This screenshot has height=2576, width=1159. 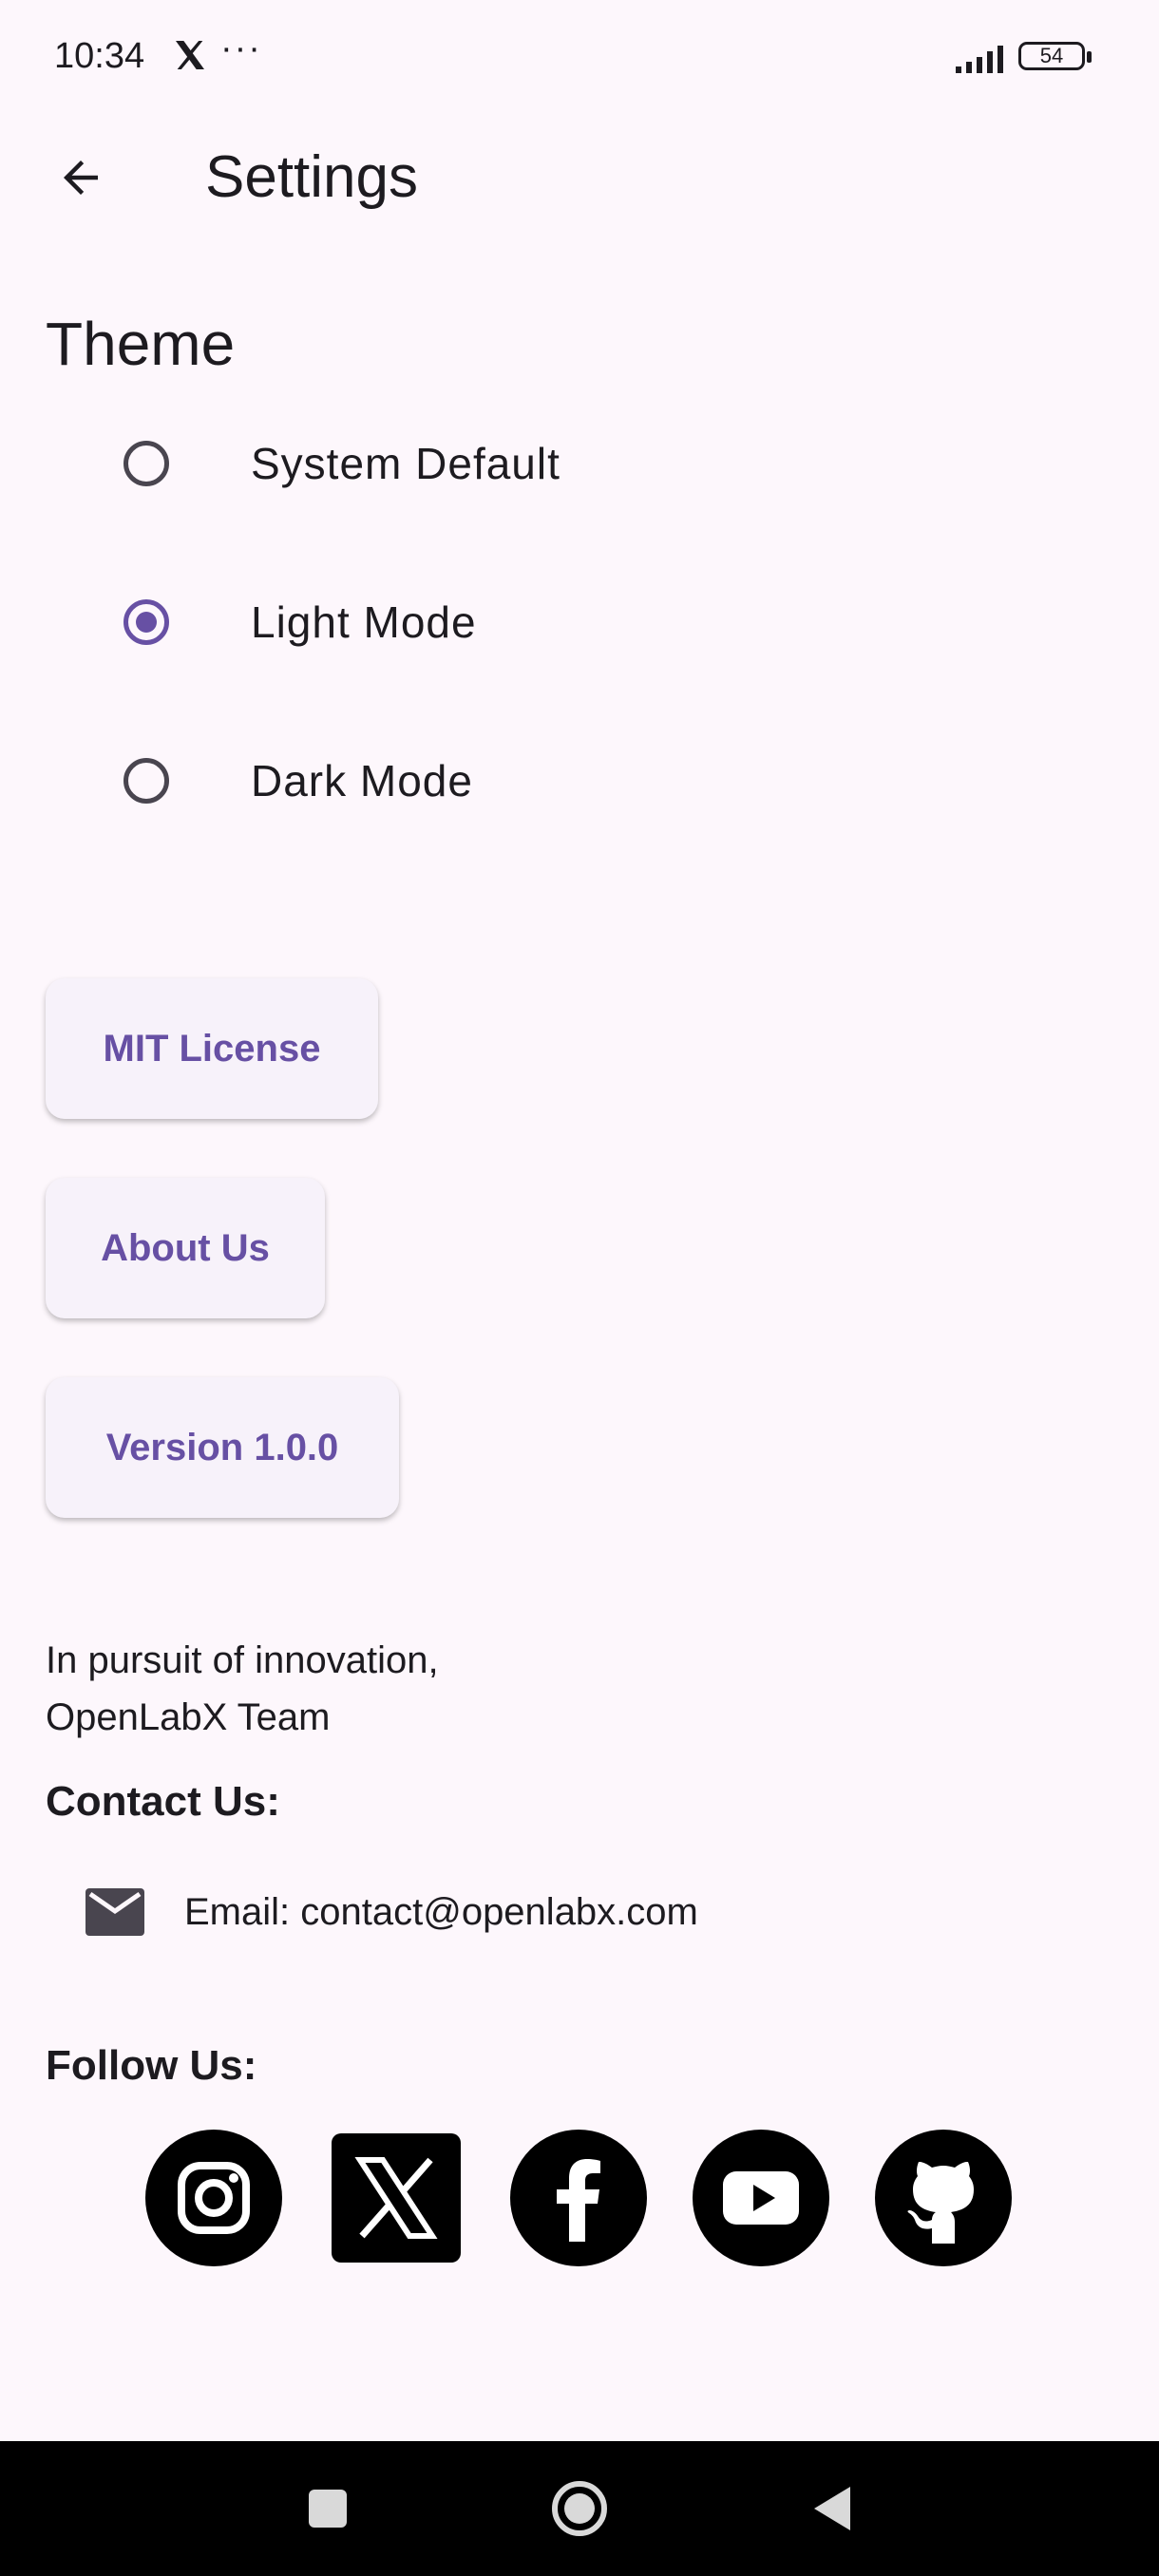 What do you see at coordinates (151, 2065) in the screenshot?
I see `follow-us-heading: Follow Us:` at bounding box center [151, 2065].